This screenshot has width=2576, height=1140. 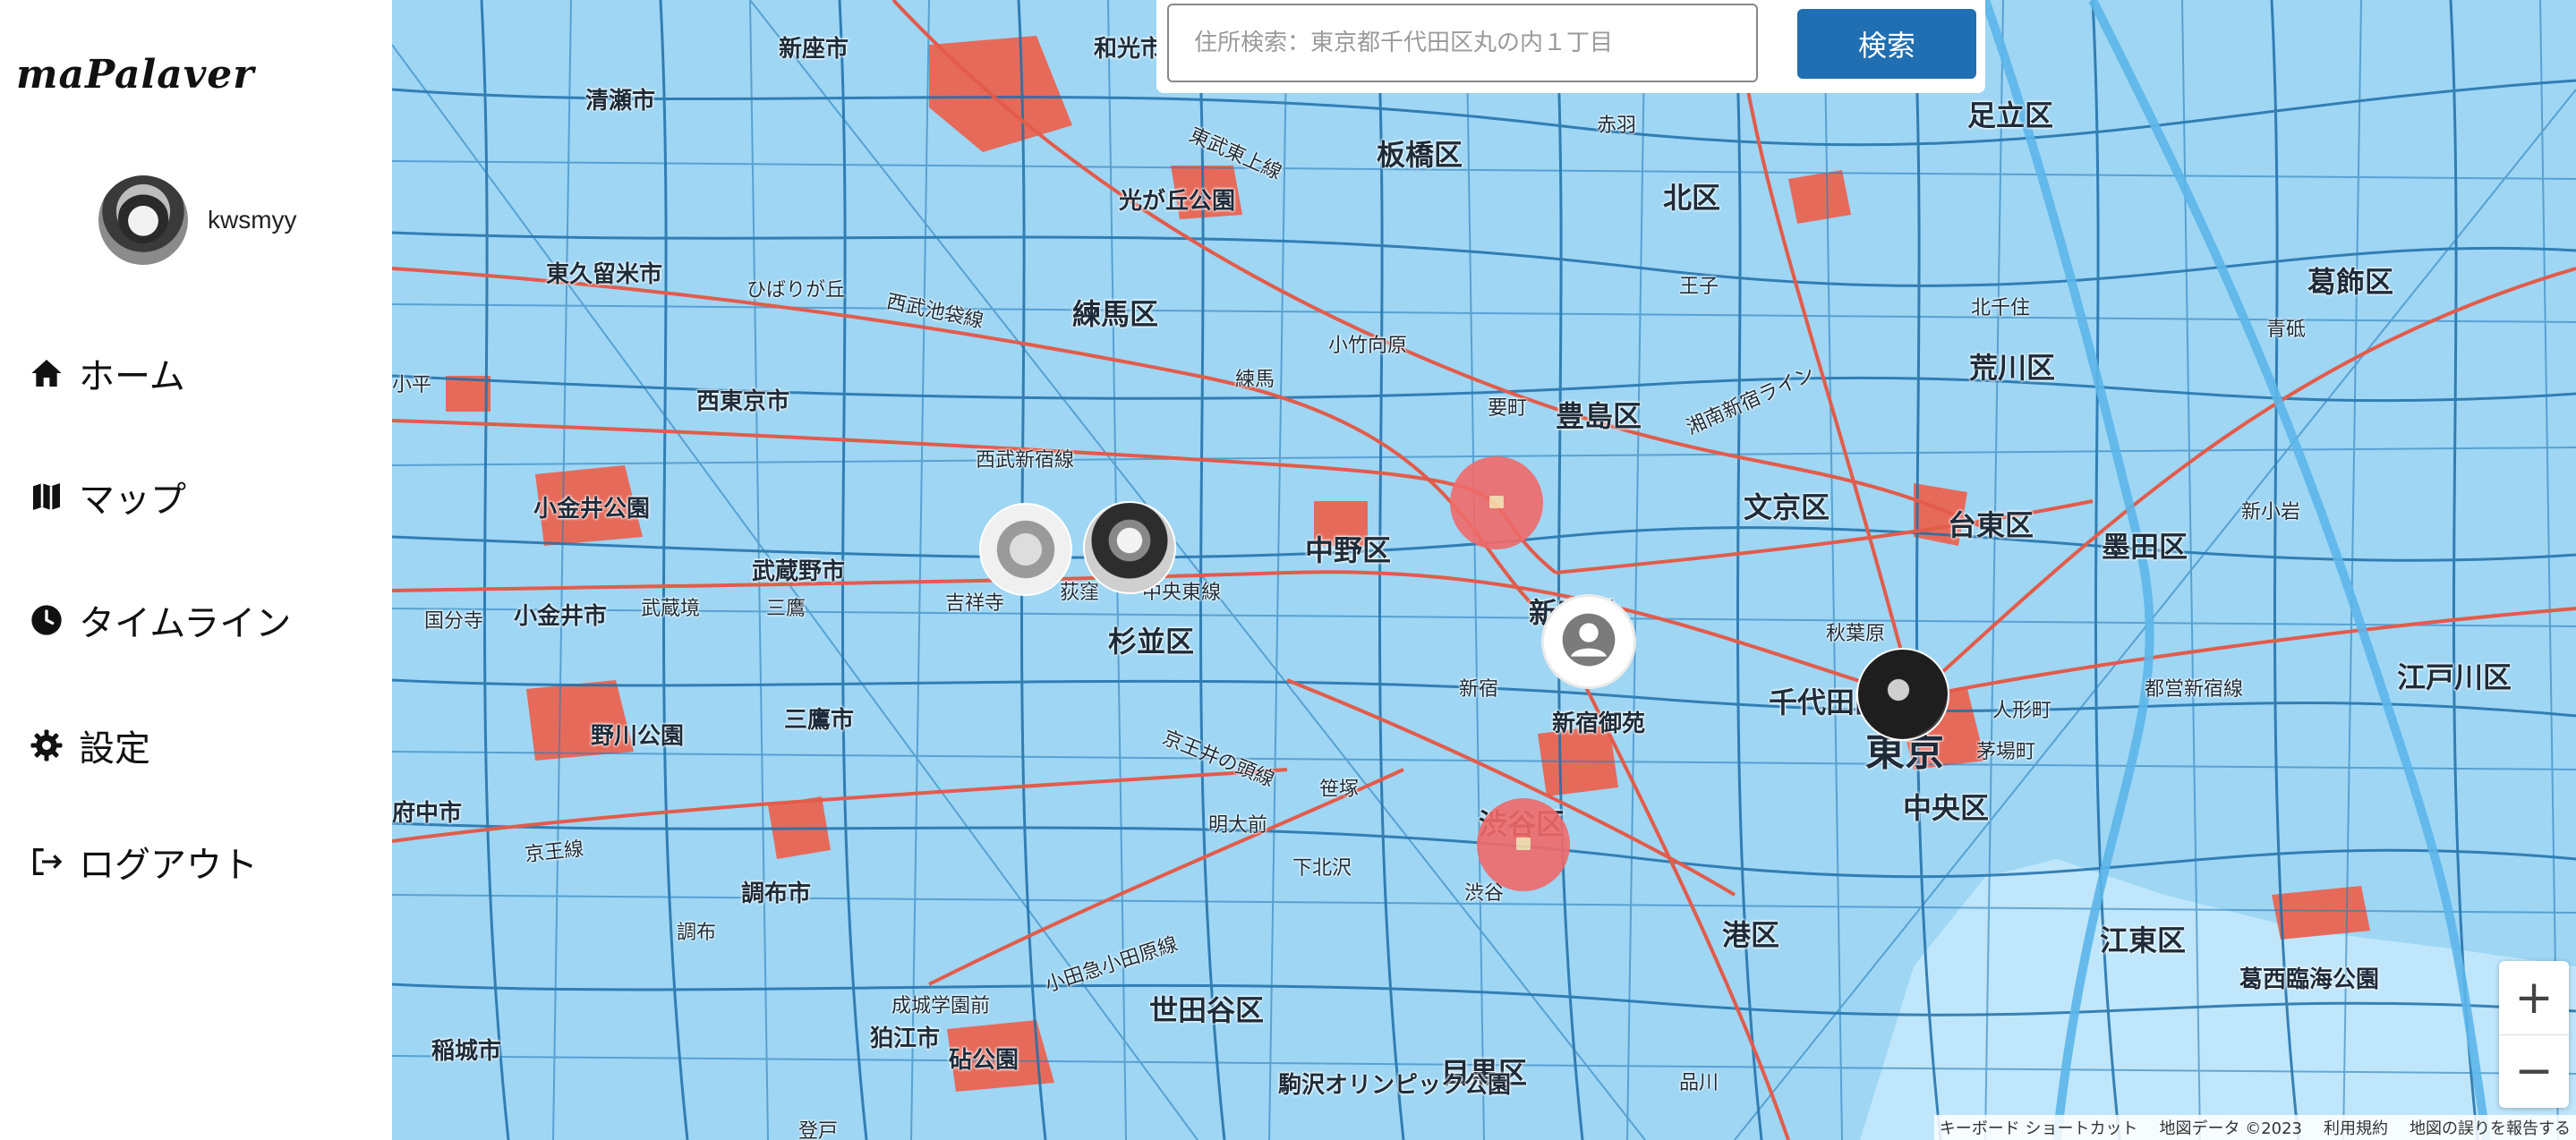 What do you see at coordinates (697, 933) in the screenshot?
I see `map-label: 調布` at bounding box center [697, 933].